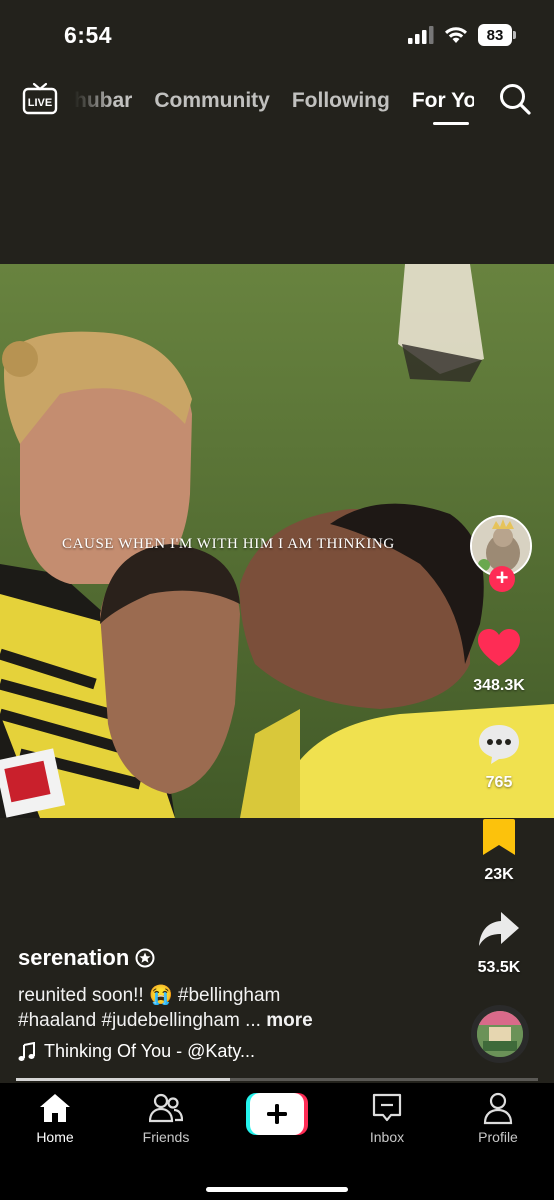 This screenshot has width=554, height=1200. Describe the element at coordinates (277, 1079) in the screenshot. I see `playback-progress` at that location.